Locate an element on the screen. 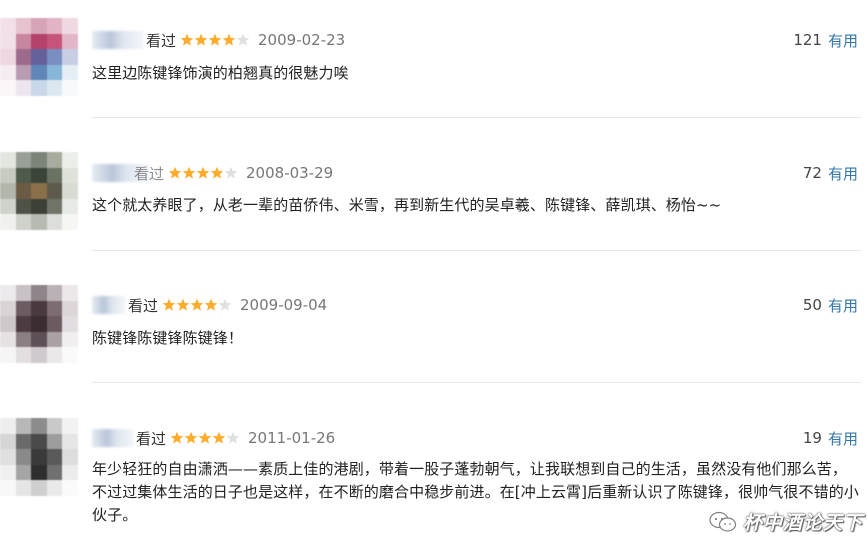 The image size is (867, 541). useful-vote: 50 有用 is located at coordinates (830, 305).